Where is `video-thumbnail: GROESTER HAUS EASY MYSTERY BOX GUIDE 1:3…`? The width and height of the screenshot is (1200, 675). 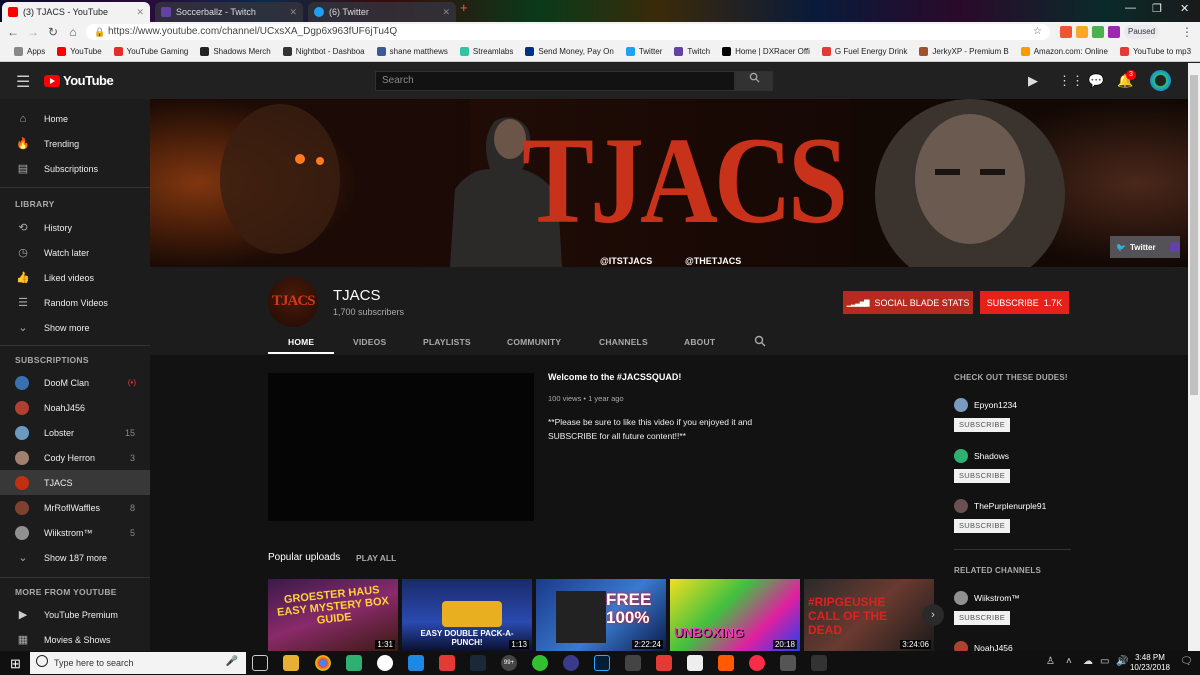
video-thumbnail: GROESTER HAUS EASY MYSTERY BOX GUIDE 1:3… is located at coordinates (333, 615).